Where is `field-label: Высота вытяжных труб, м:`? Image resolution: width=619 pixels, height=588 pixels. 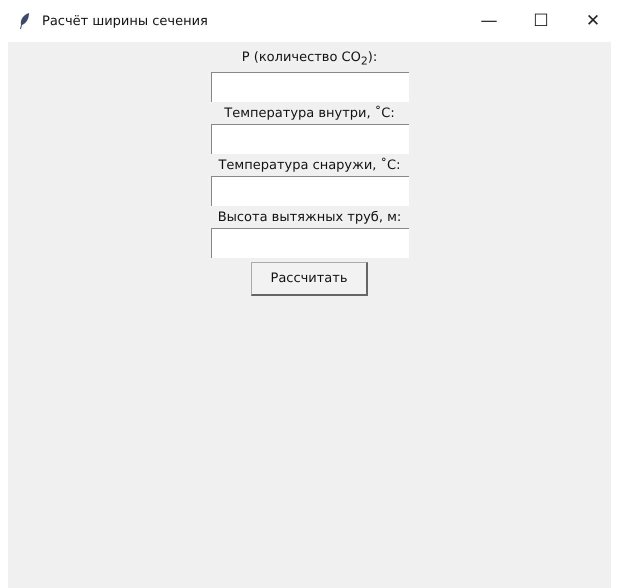 field-label: Высота вытяжных труб, м: is located at coordinates (310, 217).